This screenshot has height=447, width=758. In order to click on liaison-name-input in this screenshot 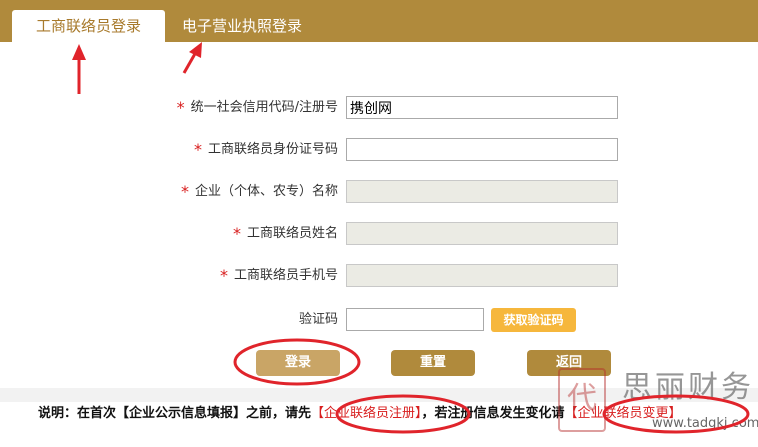, I will do `click(482, 233)`.